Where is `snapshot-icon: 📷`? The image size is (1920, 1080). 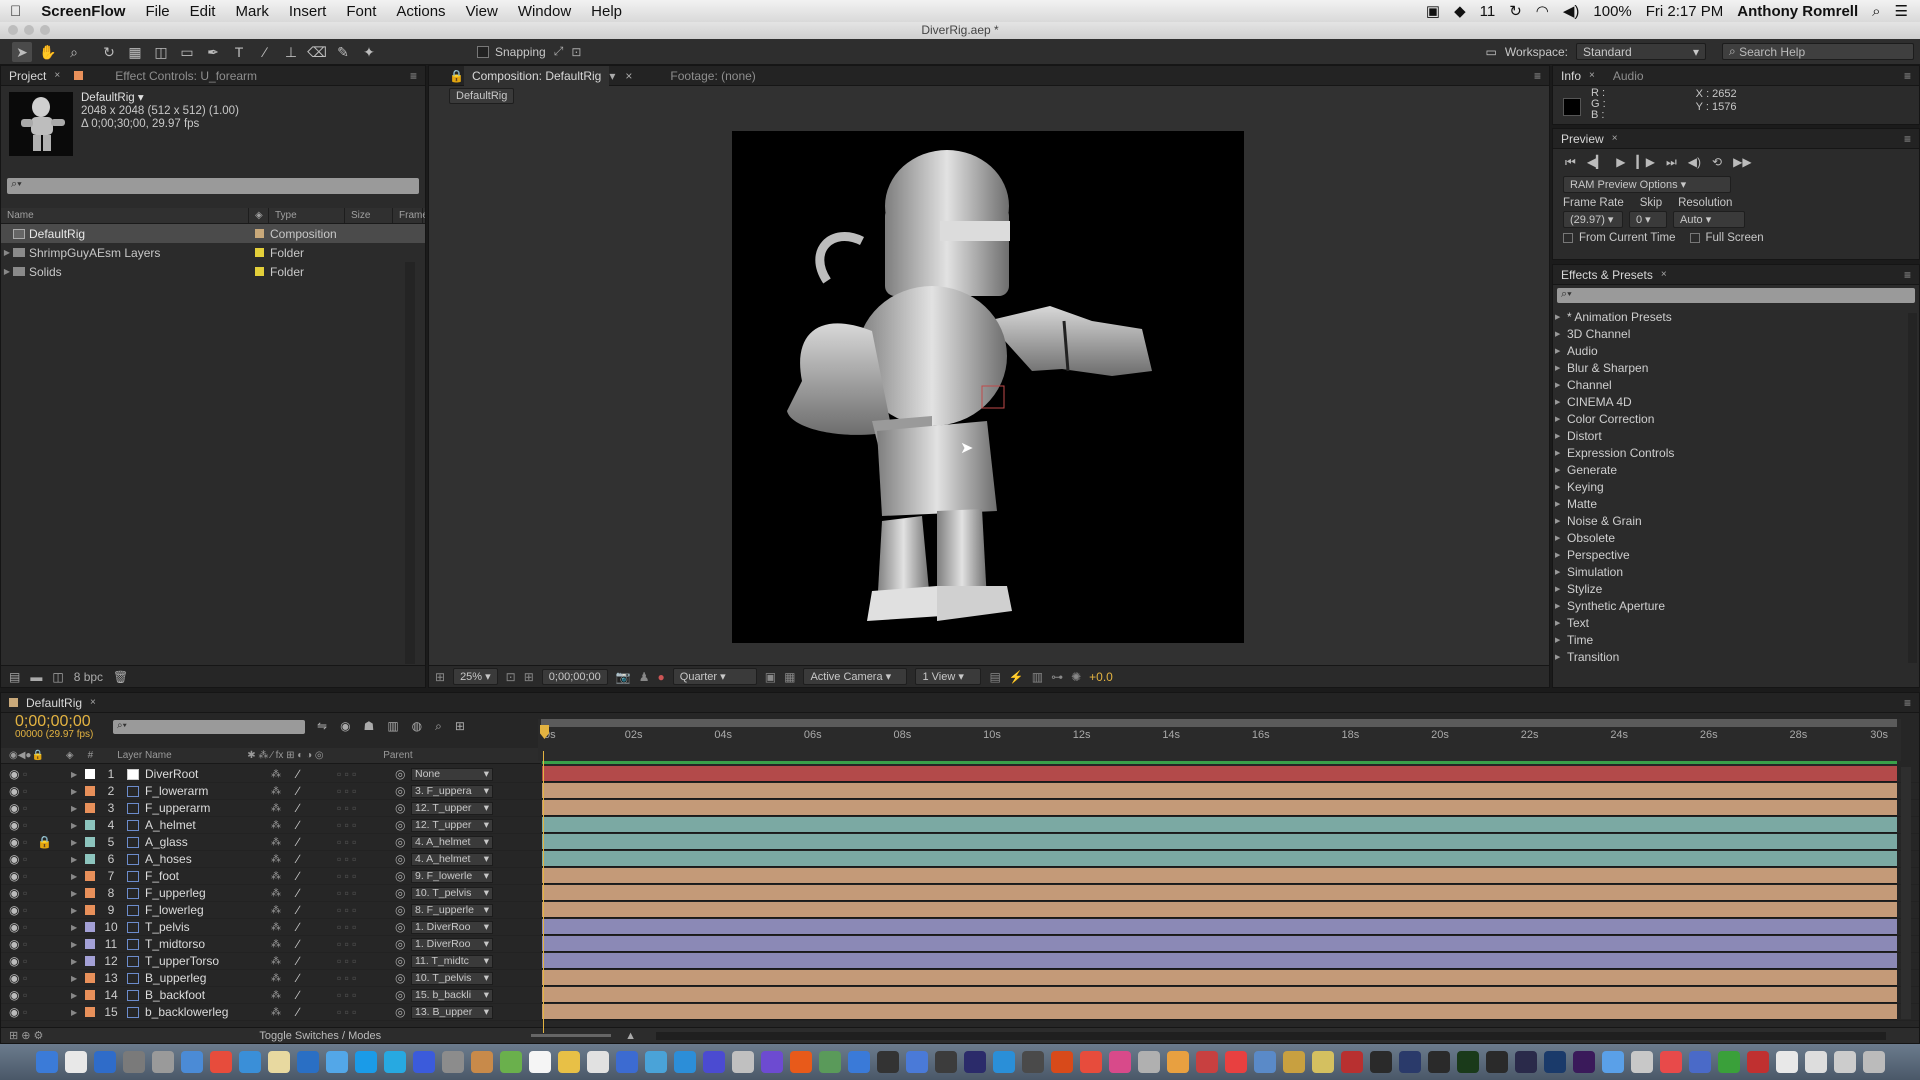
snapshot-icon: 📷 is located at coordinates (623, 677).